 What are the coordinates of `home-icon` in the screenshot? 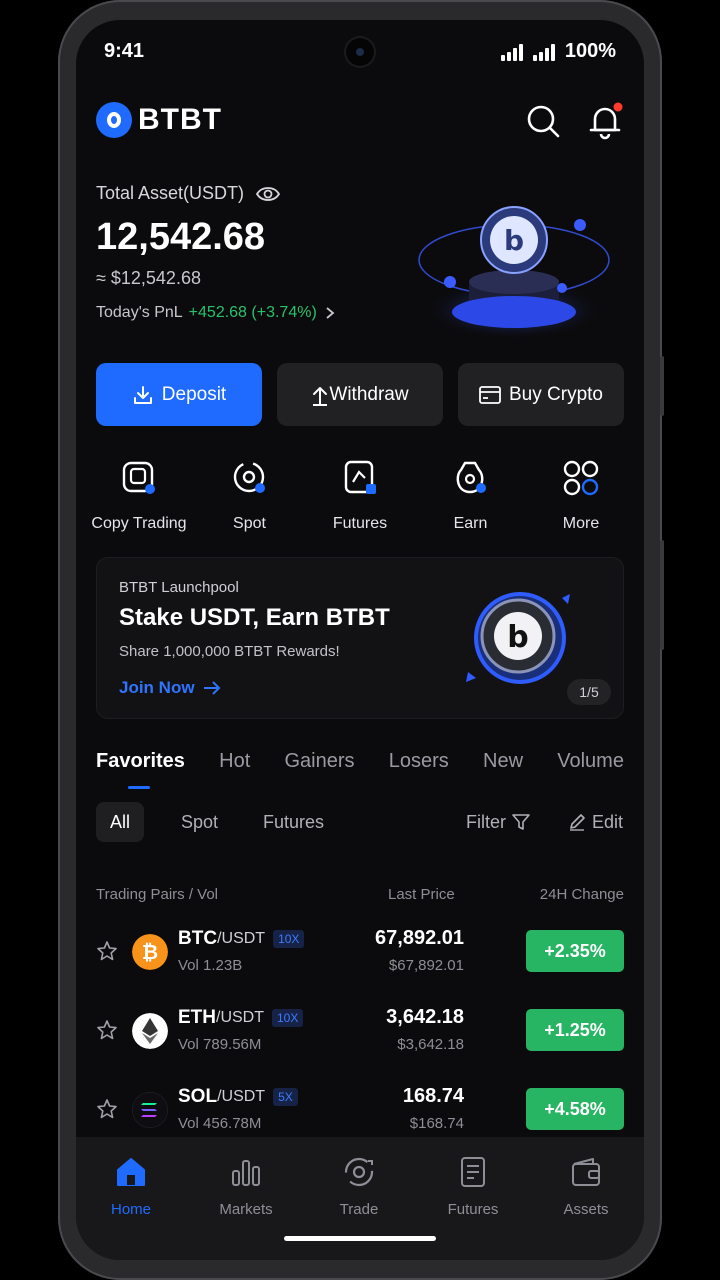 It's located at (131, 1172).